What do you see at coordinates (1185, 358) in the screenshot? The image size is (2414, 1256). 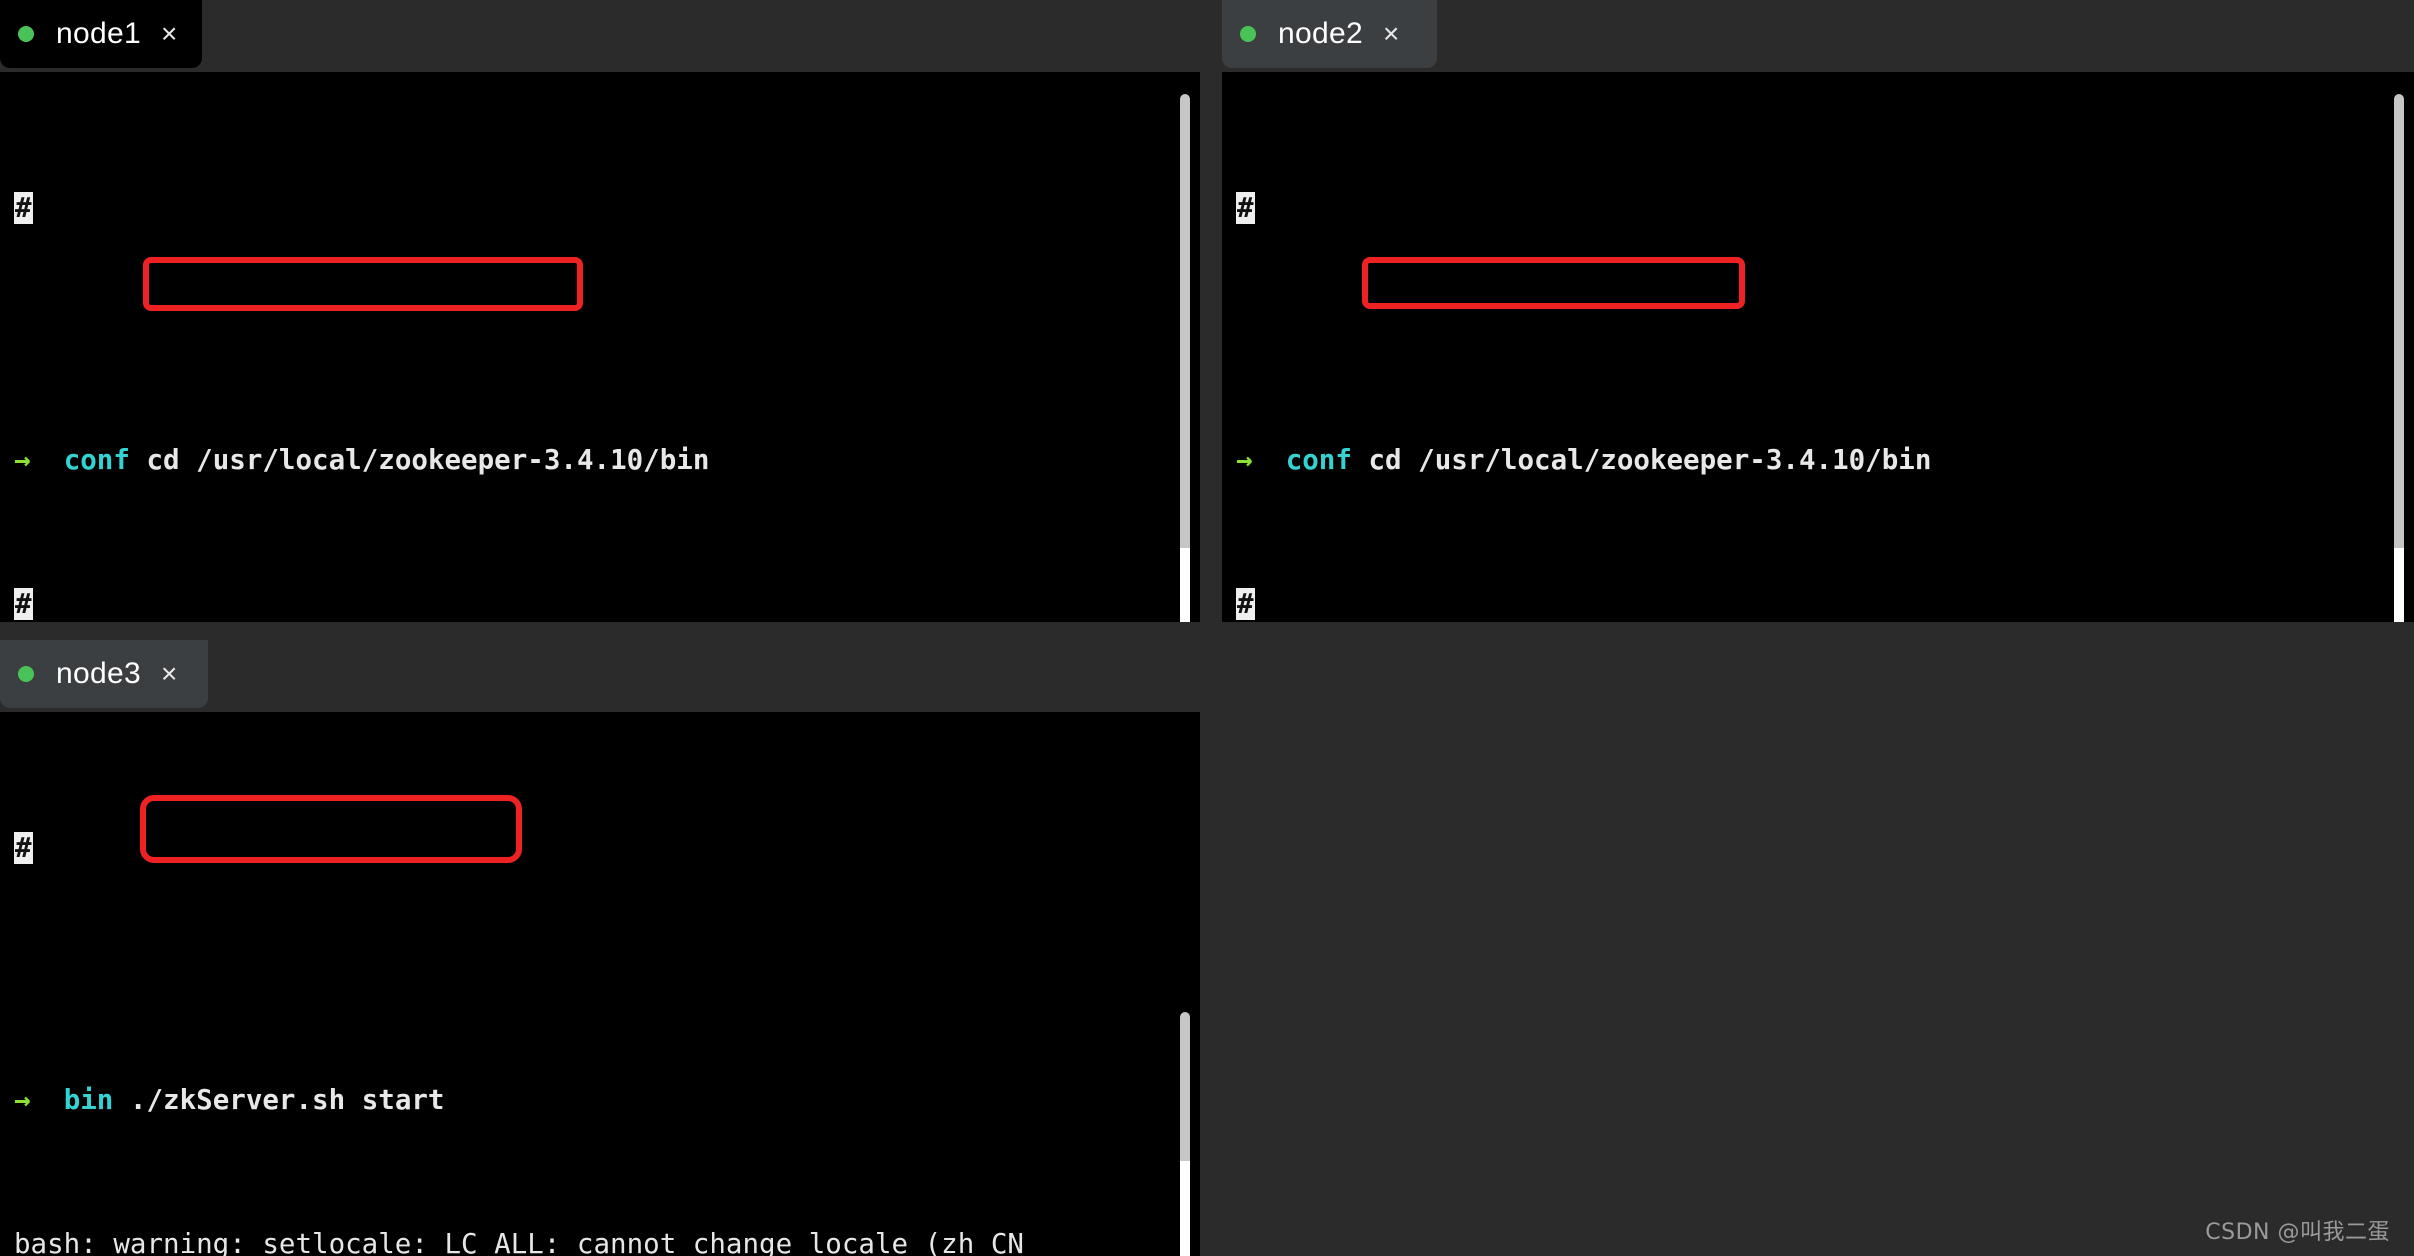 I see `scrollbar-node1` at bounding box center [1185, 358].